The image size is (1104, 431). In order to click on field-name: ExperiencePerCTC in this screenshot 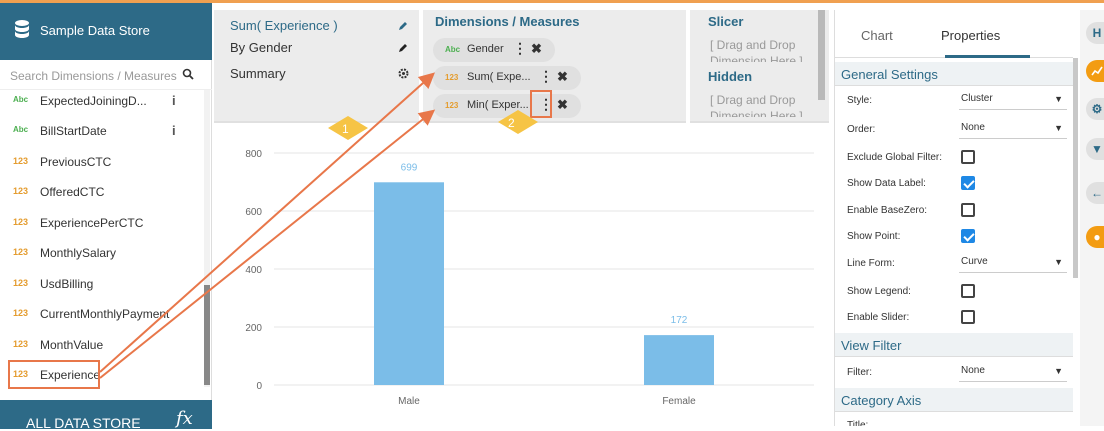, I will do `click(92, 223)`.